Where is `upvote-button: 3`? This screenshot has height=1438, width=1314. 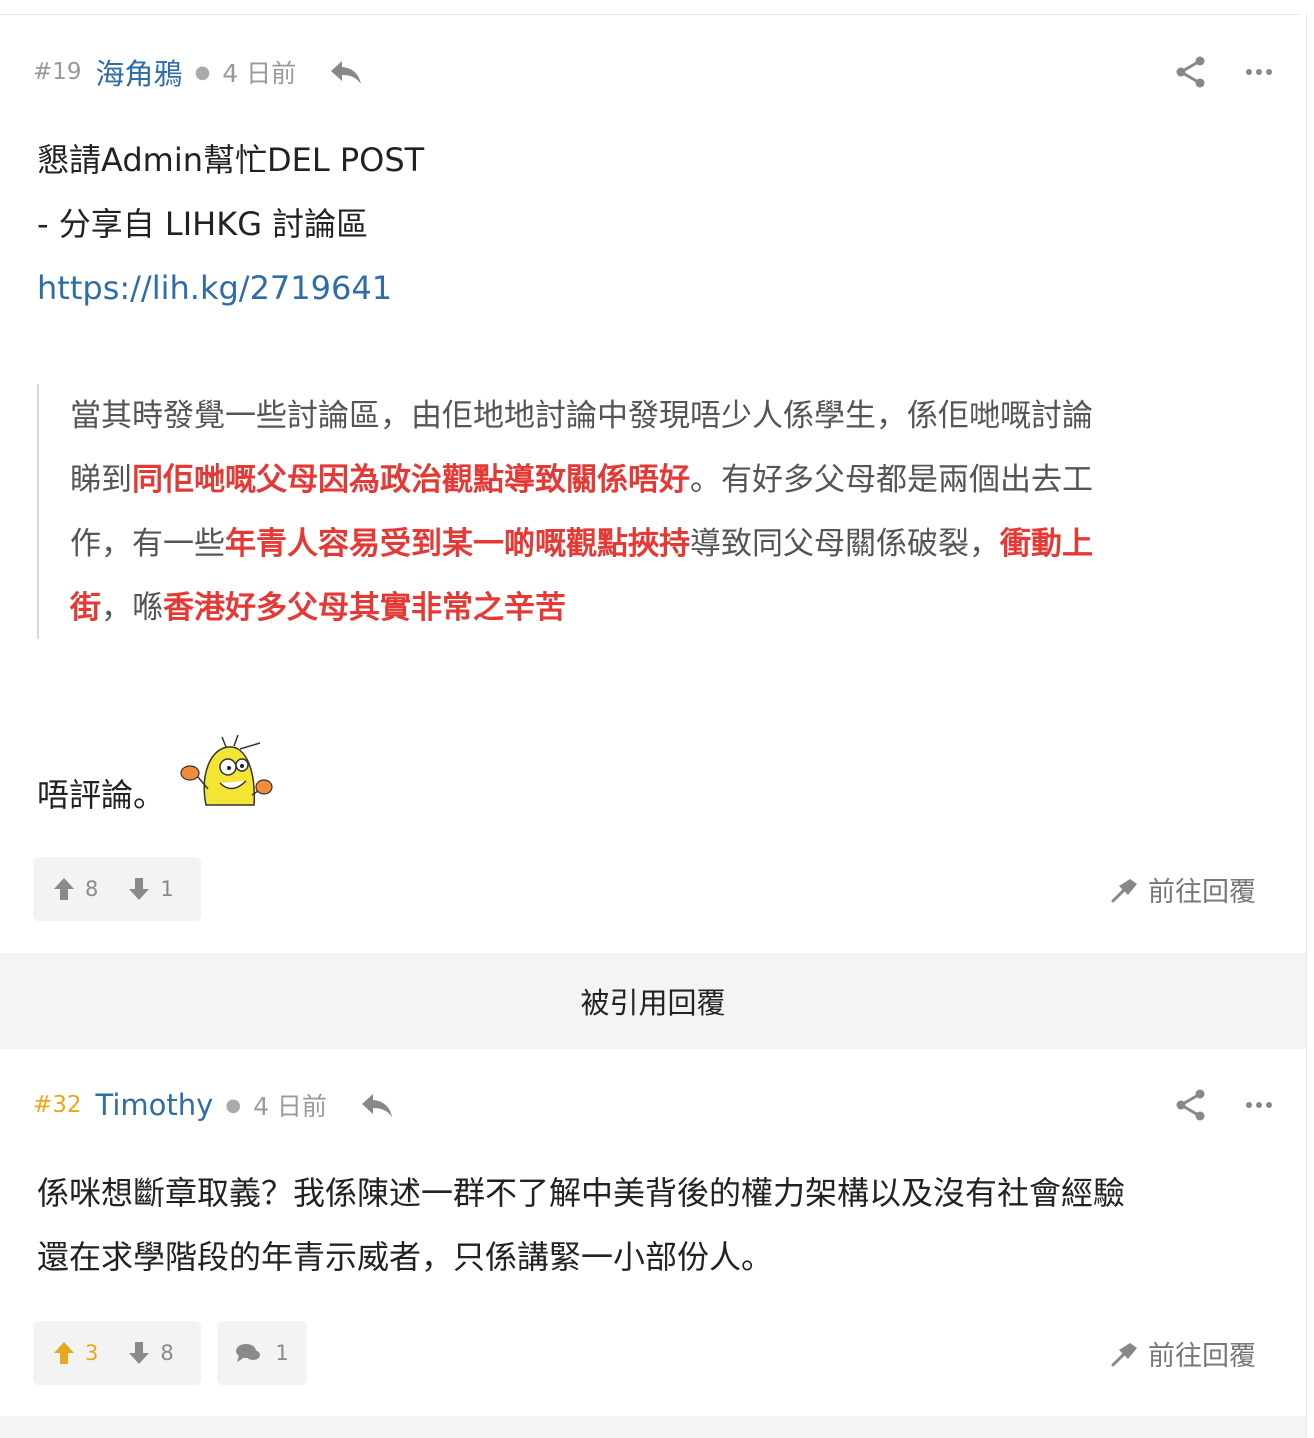
upvote-button: 3 is located at coordinates (75, 1353).